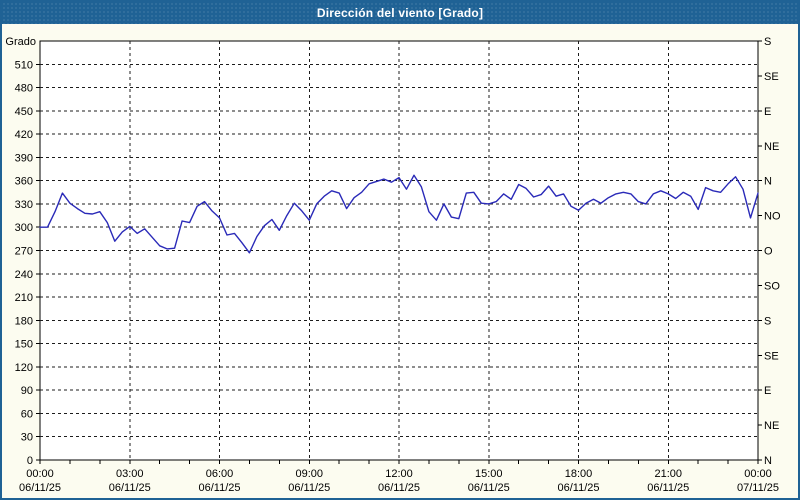  Describe the element at coordinates (24, 135) in the screenshot. I see `svg-text: 420` at that location.